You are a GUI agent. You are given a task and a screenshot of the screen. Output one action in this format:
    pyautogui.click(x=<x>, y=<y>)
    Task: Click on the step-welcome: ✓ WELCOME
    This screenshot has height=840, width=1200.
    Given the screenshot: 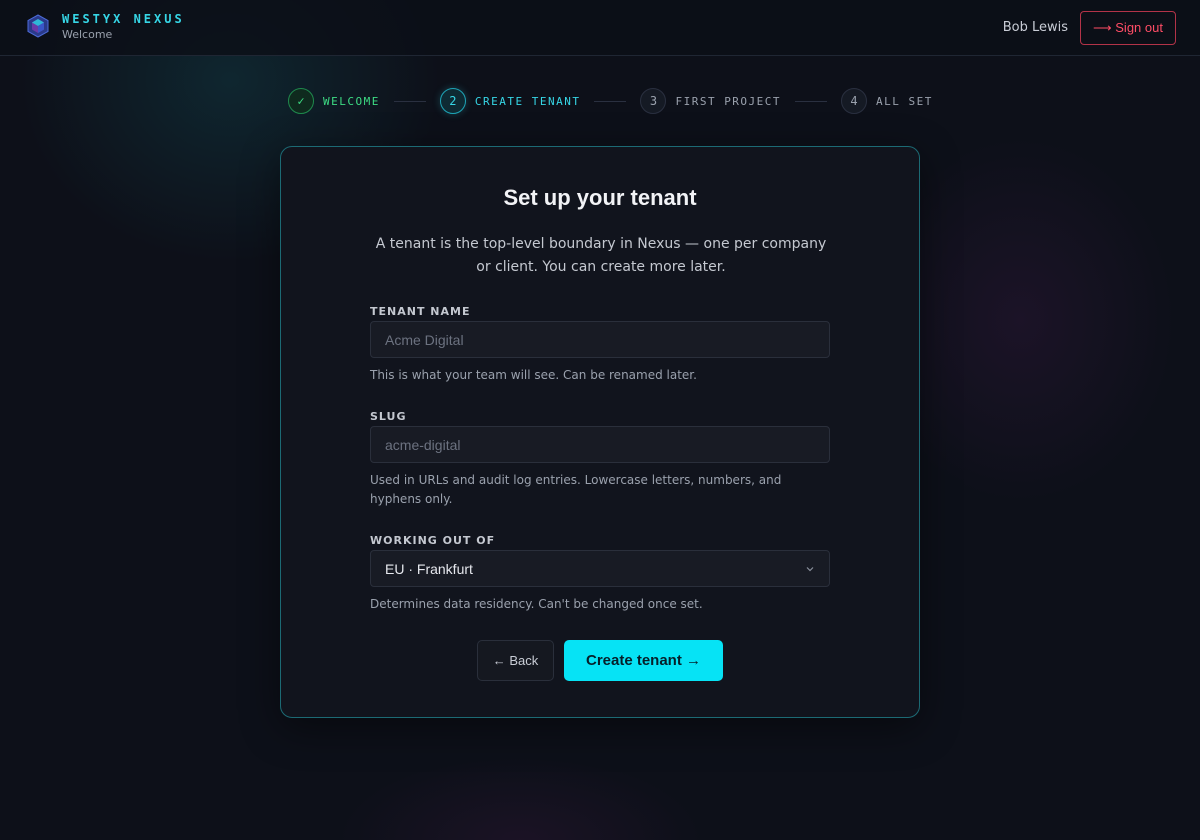 What is the action you would take?
    pyautogui.click(x=334, y=101)
    